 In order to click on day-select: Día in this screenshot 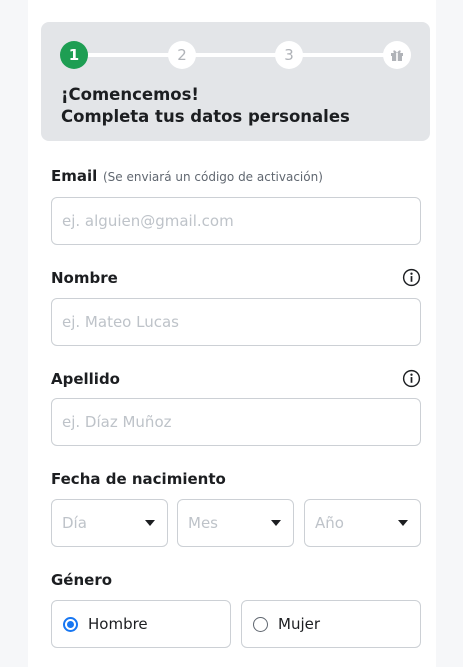, I will do `click(109, 523)`.